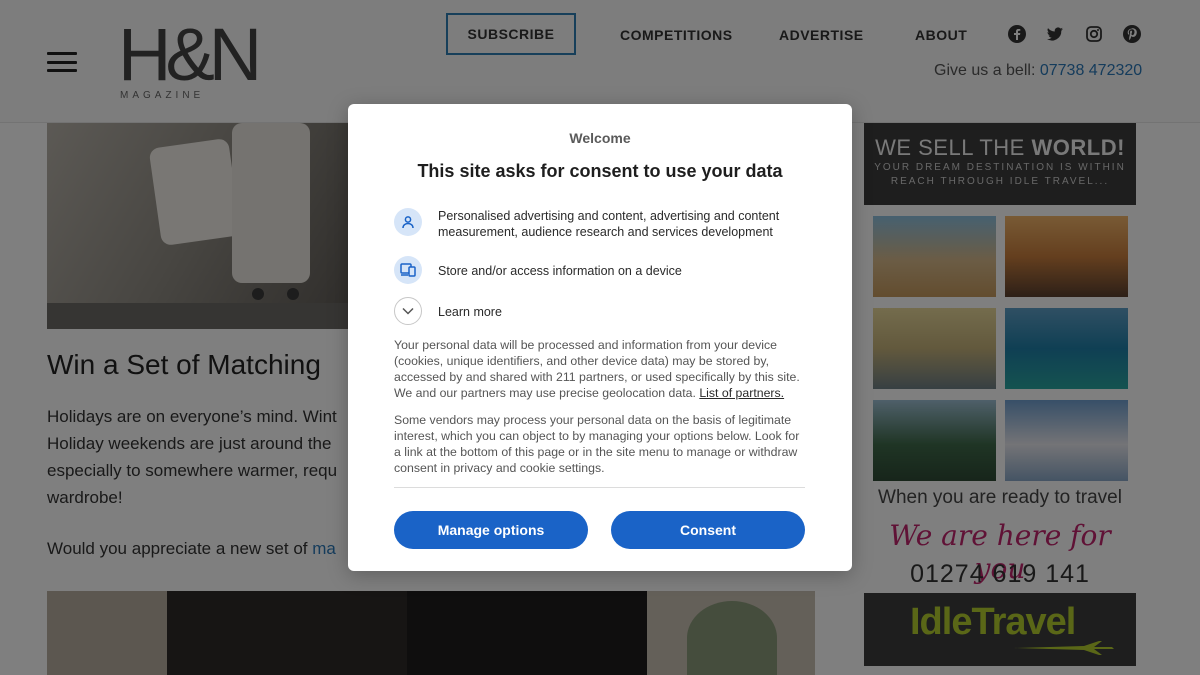 This screenshot has height=675, width=1200. I want to click on person-icon, so click(408, 222).